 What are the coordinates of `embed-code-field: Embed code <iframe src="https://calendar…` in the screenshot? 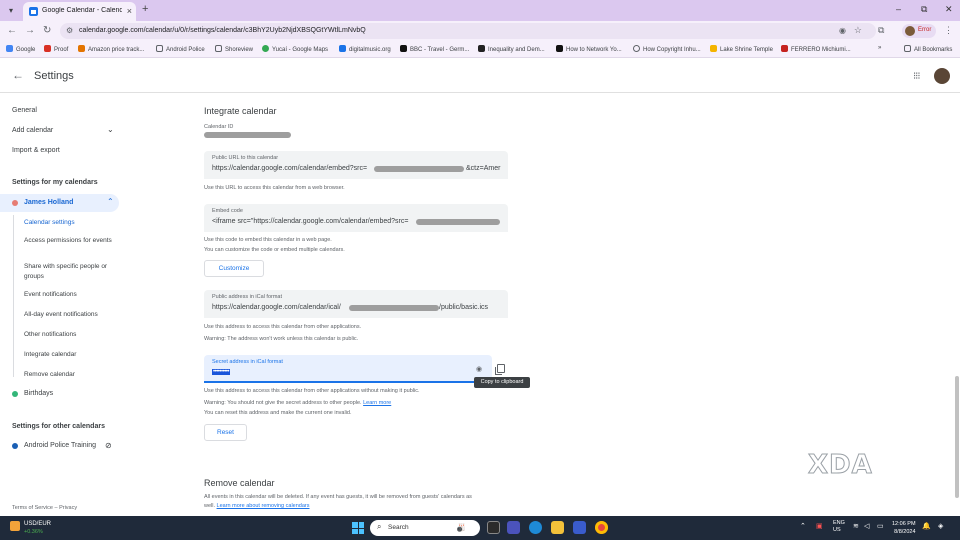 It's located at (356, 218).